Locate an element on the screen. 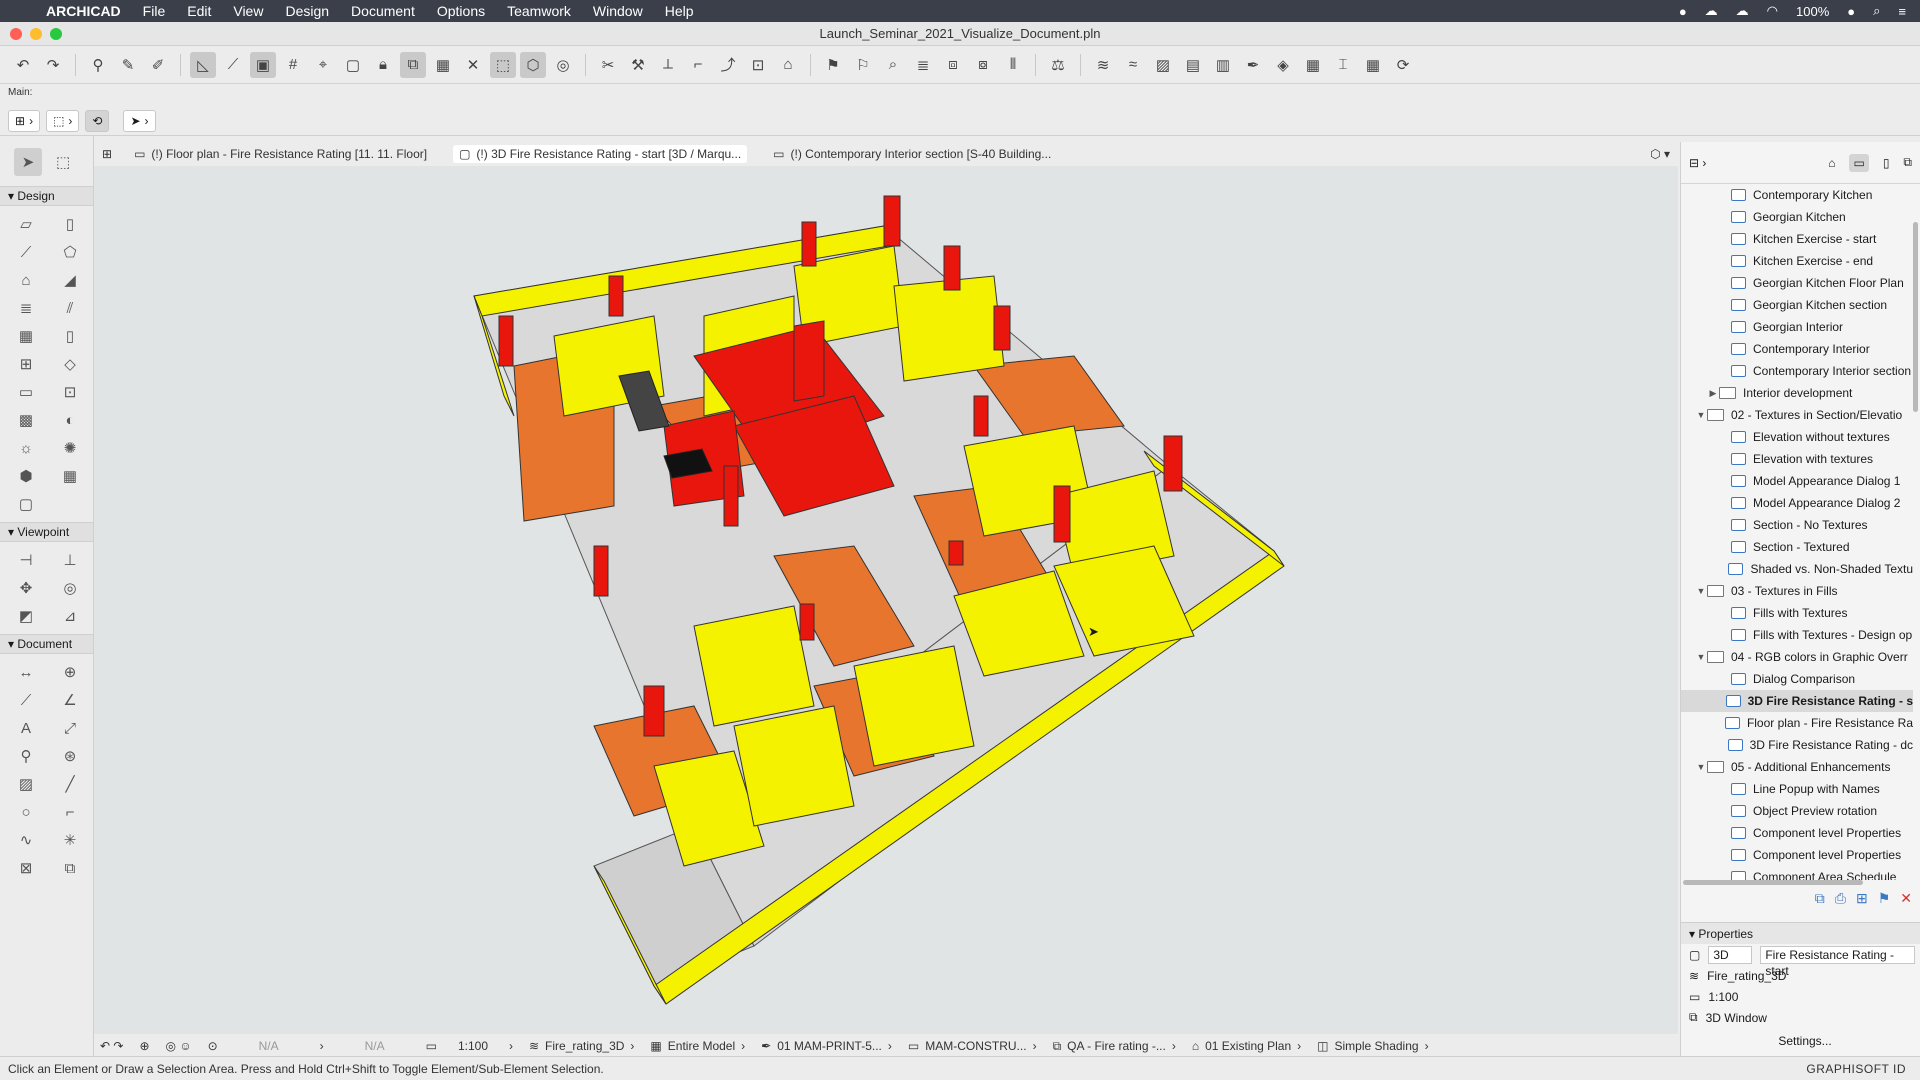 This screenshot has width=1920, height=1080. shading-selector: ◫ Simple Shading › is located at coordinates (1372, 1046).